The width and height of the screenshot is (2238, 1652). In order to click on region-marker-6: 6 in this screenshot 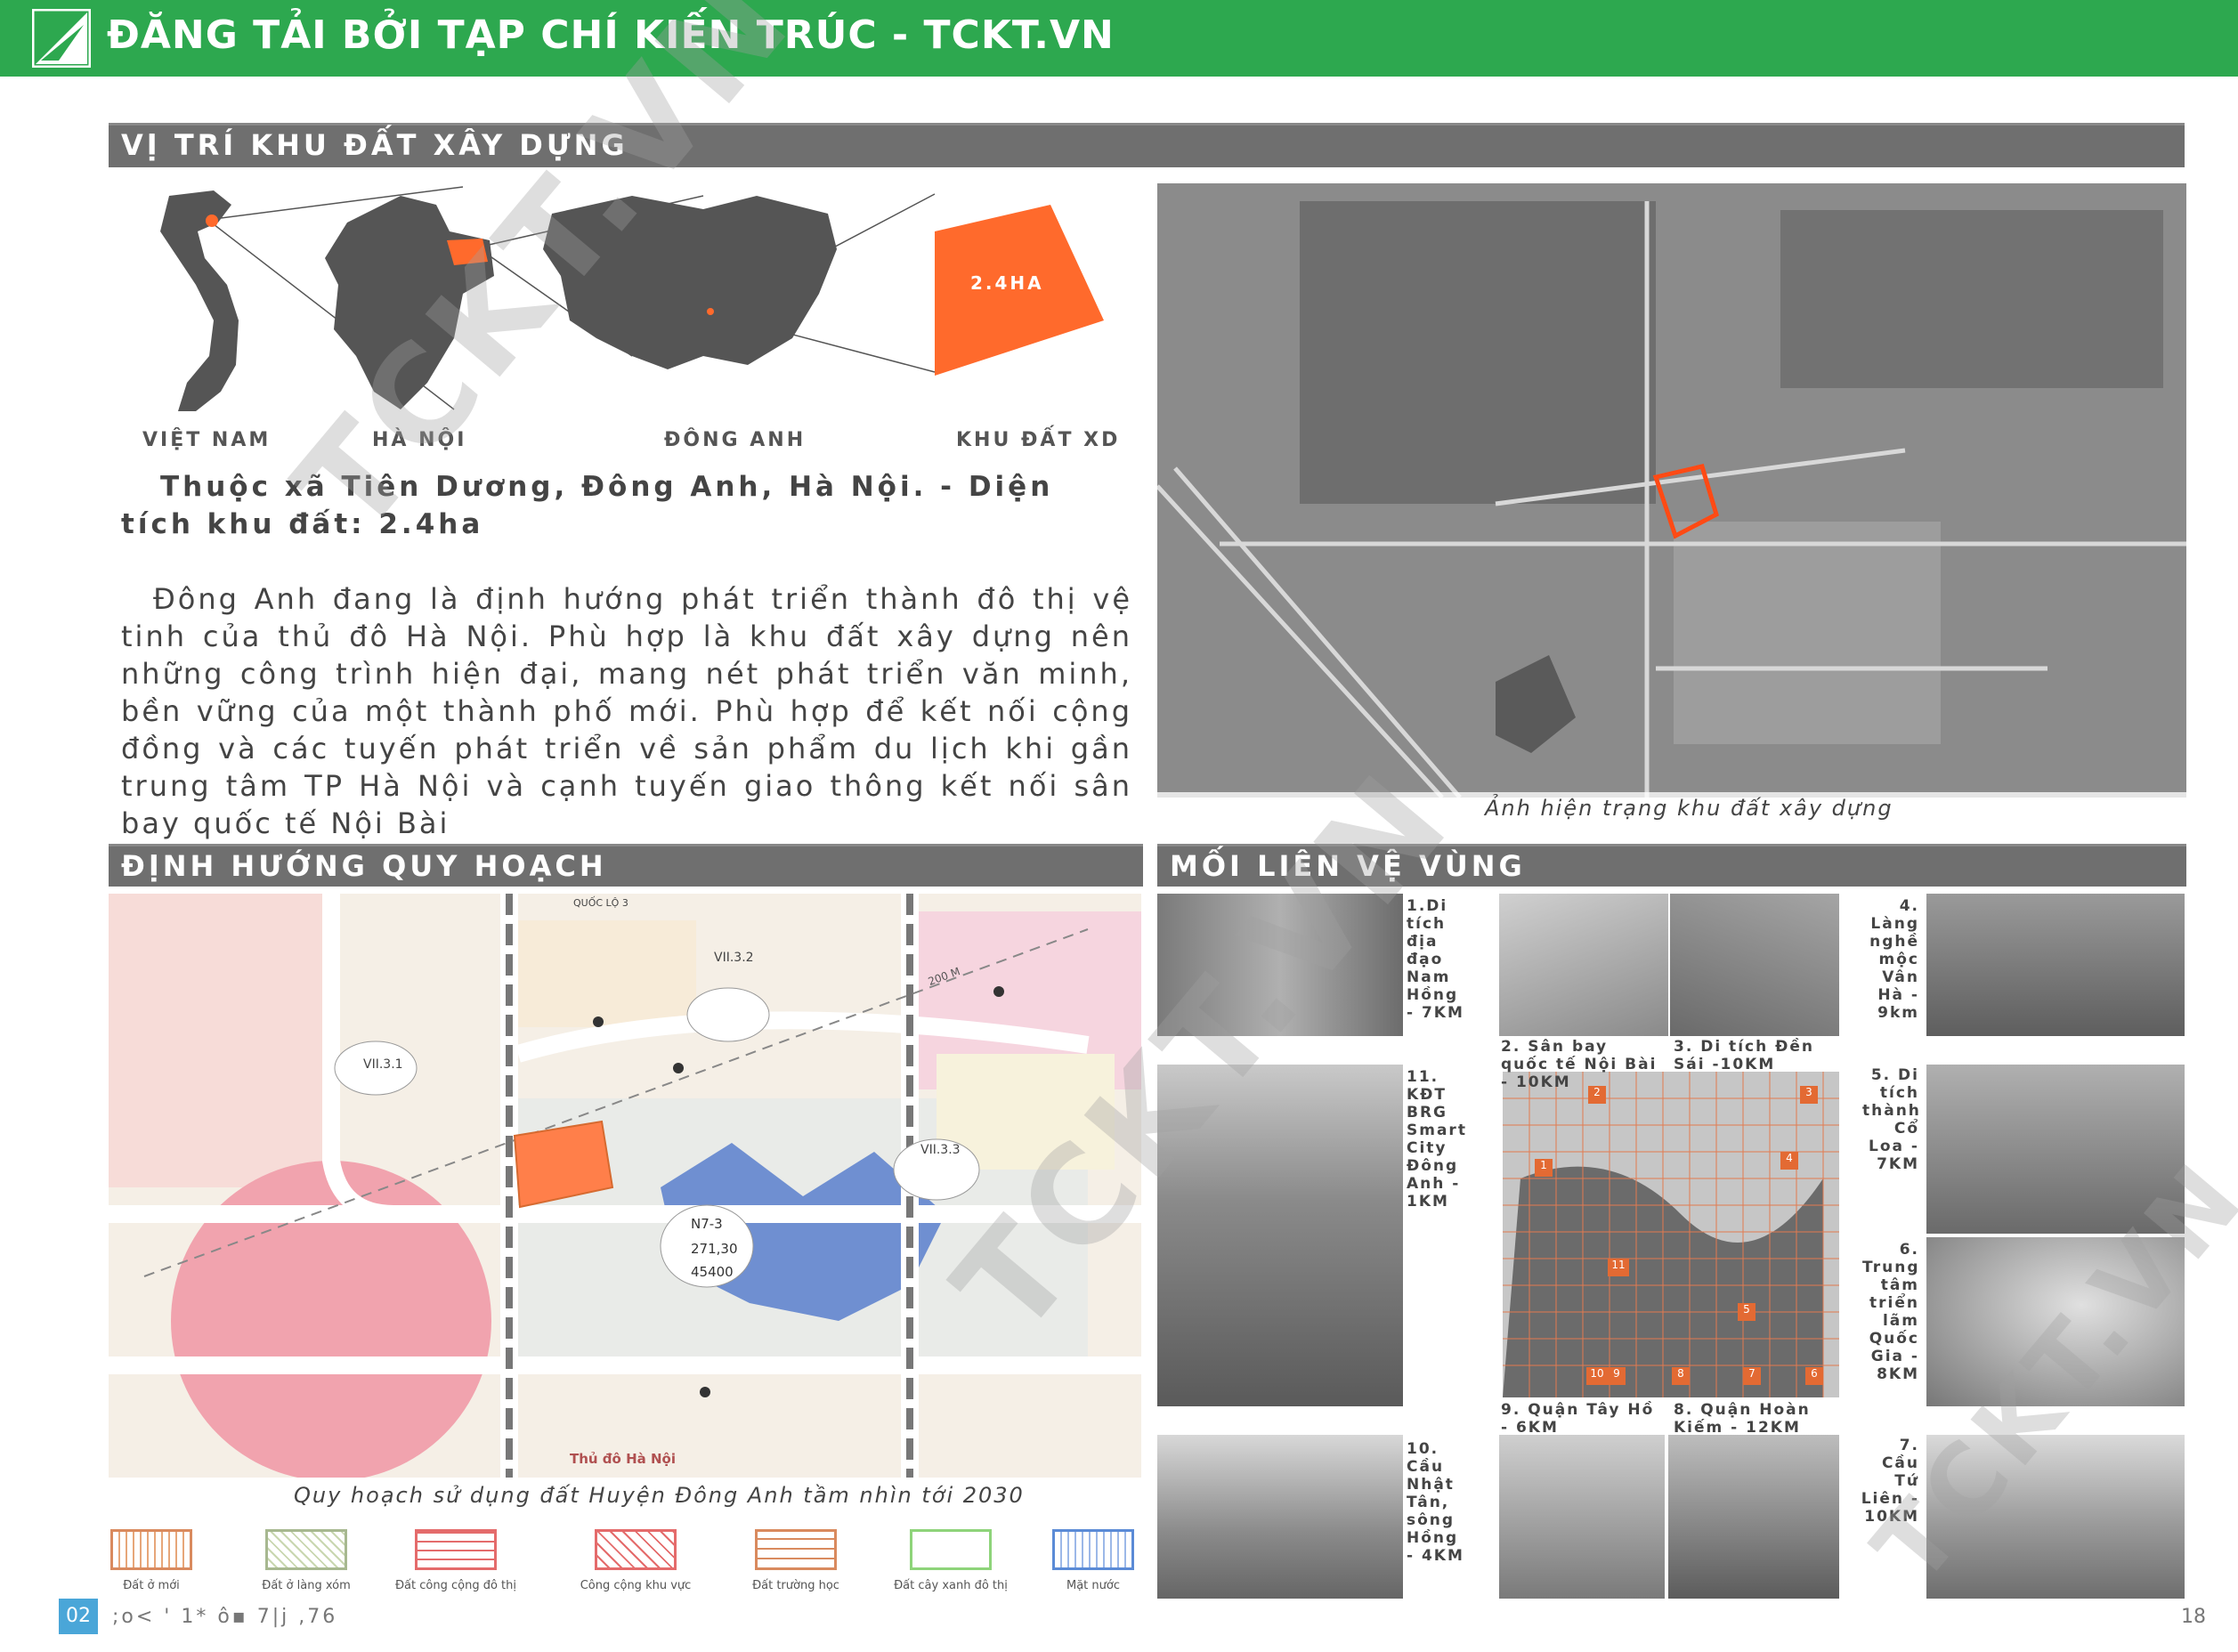, I will do `click(1814, 1376)`.